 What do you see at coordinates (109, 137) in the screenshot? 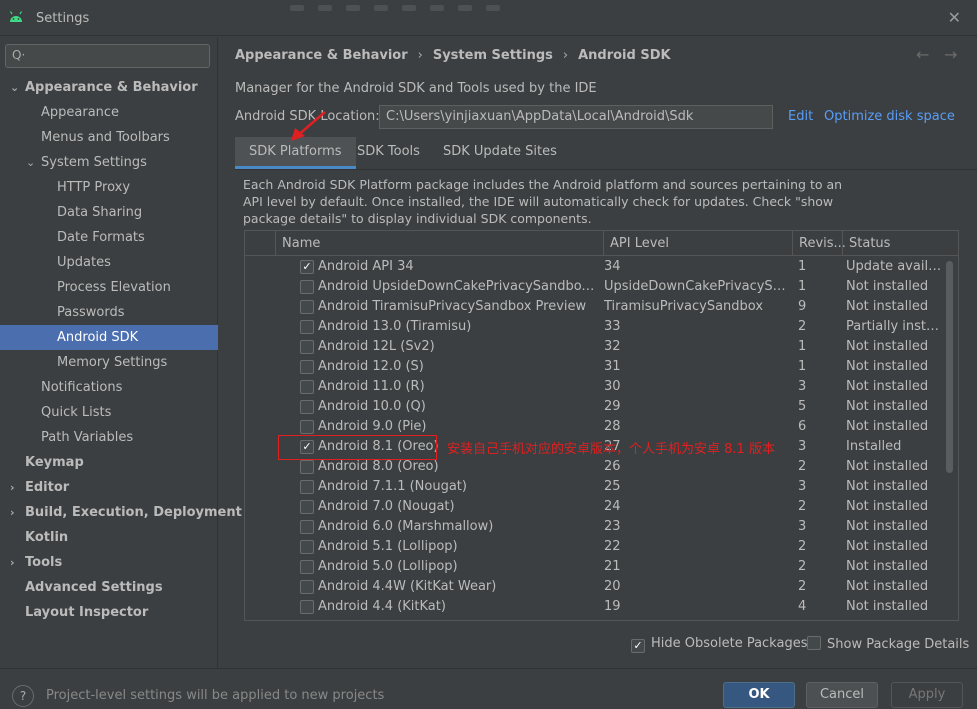
I see `tree-item-menus-toolbars: Menus and Toolbars` at bounding box center [109, 137].